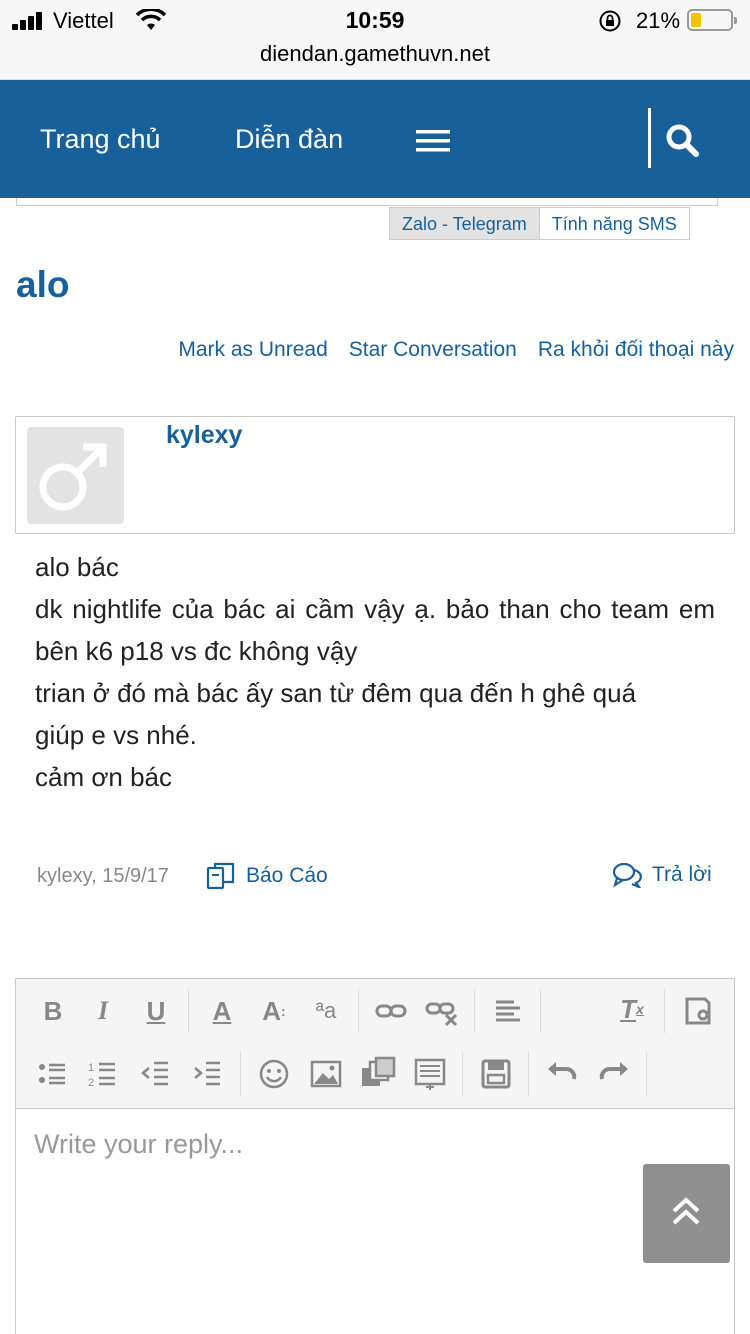 The height and width of the screenshot is (1334, 750). I want to click on toggle-bbcode-icon, so click(698, 1011).